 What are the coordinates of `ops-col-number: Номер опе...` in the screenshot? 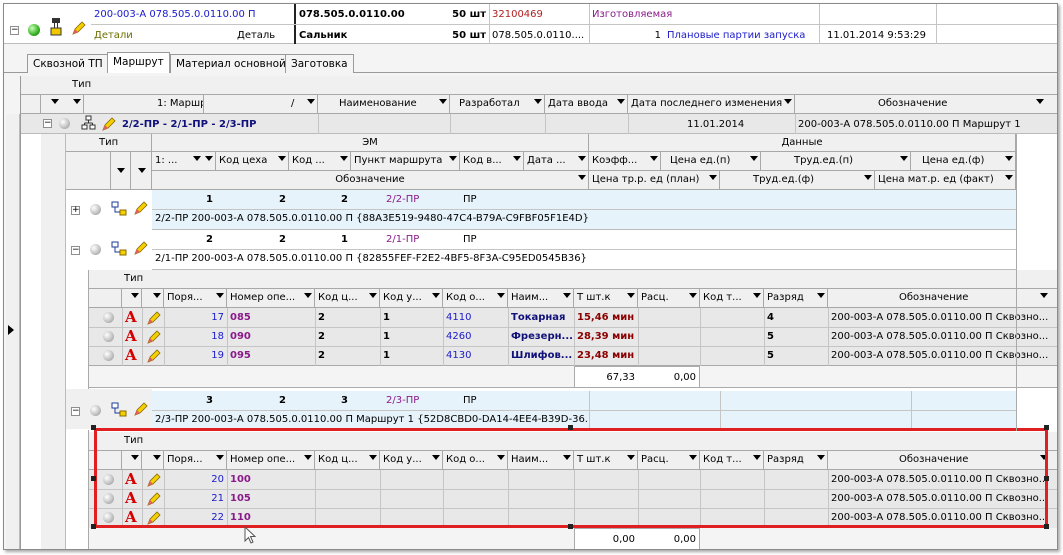 It's located at (271, 298).